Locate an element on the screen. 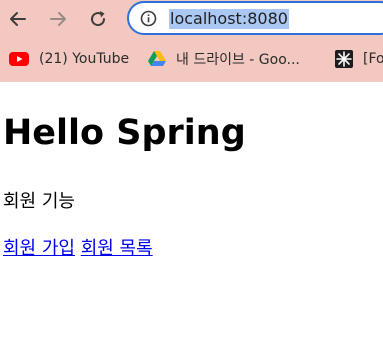 The height and width of the screenshot is (342, 383). browser-toolbar: localhost:8080 is located at coordinates (191, 19).